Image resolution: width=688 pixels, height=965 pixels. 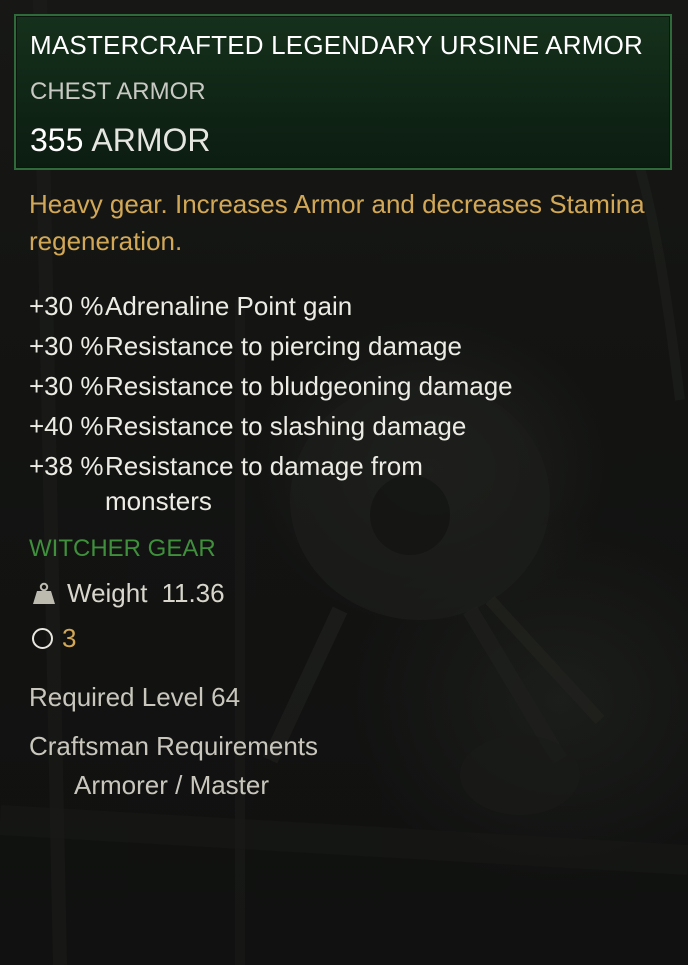 I want to click on required-level: Required Level 64, so click(x=135, y=697).